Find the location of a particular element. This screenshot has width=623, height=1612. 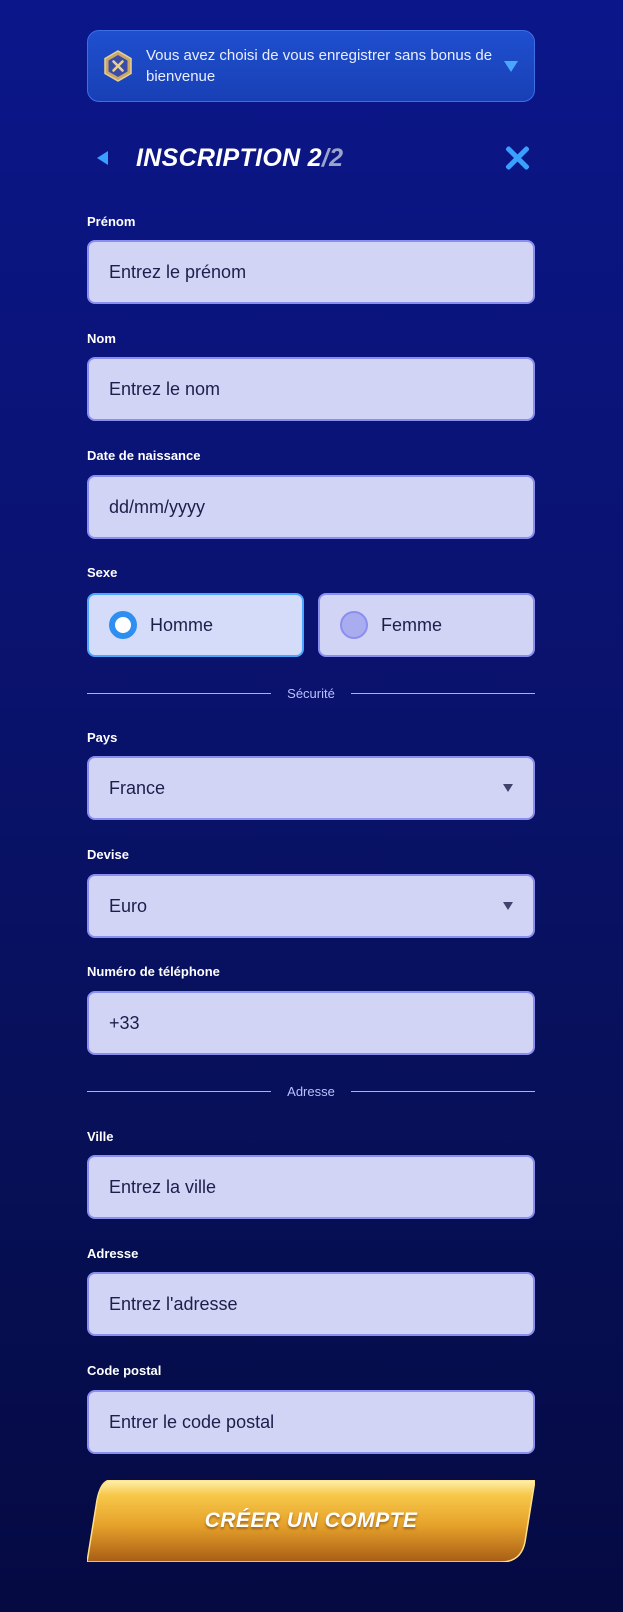

create-account-label: CRÉER UN COMPTE is located at coordinates (311, 1520).